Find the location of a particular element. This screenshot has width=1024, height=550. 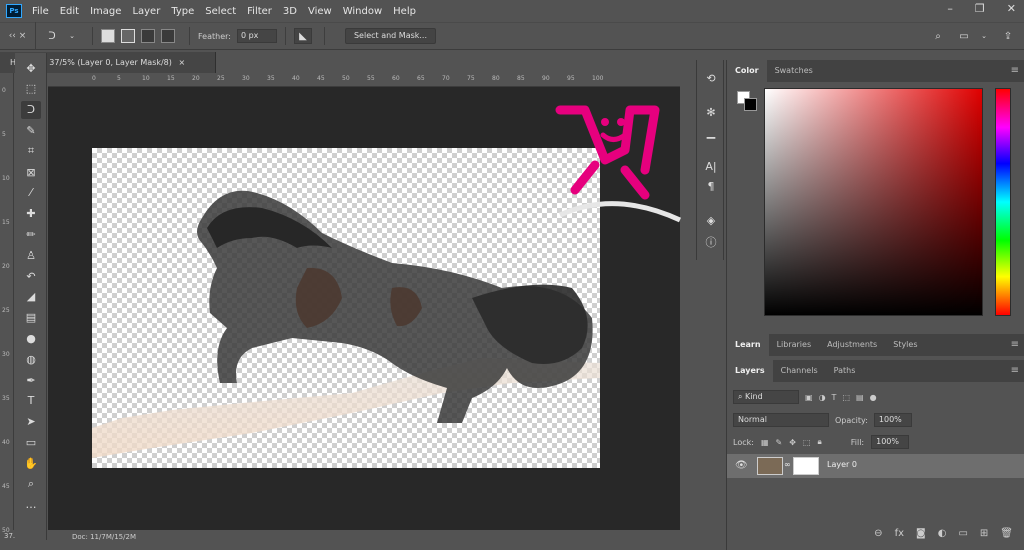

close-icon: ✕ is located at coordinates (1011, 8).